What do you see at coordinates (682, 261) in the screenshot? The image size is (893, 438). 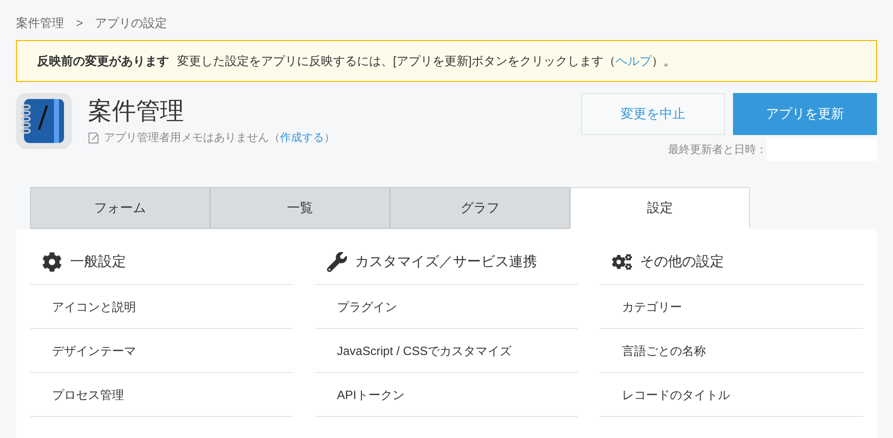 I see `section-title: その他の設定` at bounding box center [682, 261].